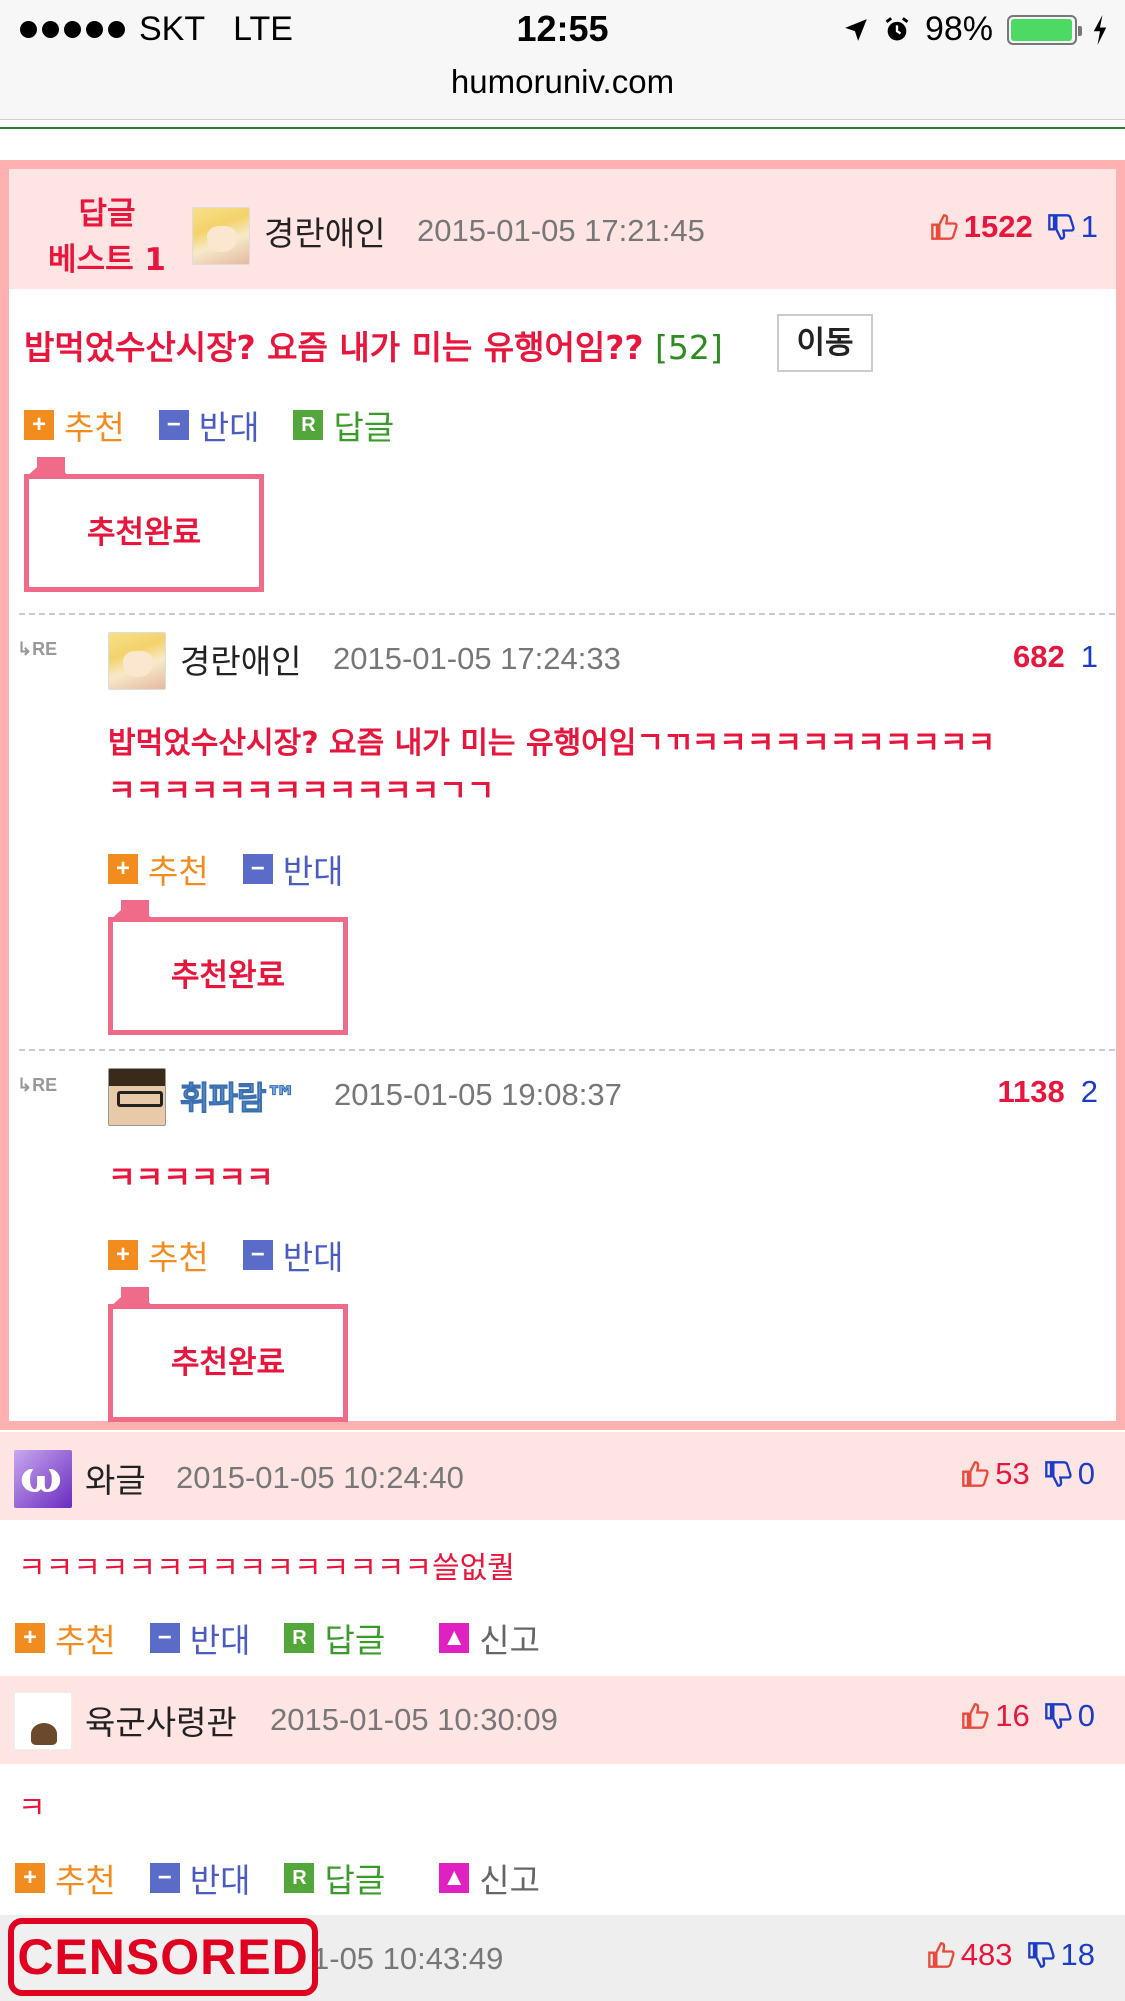  I want to click on vote-counts: 682 1, so click(1055, 657).